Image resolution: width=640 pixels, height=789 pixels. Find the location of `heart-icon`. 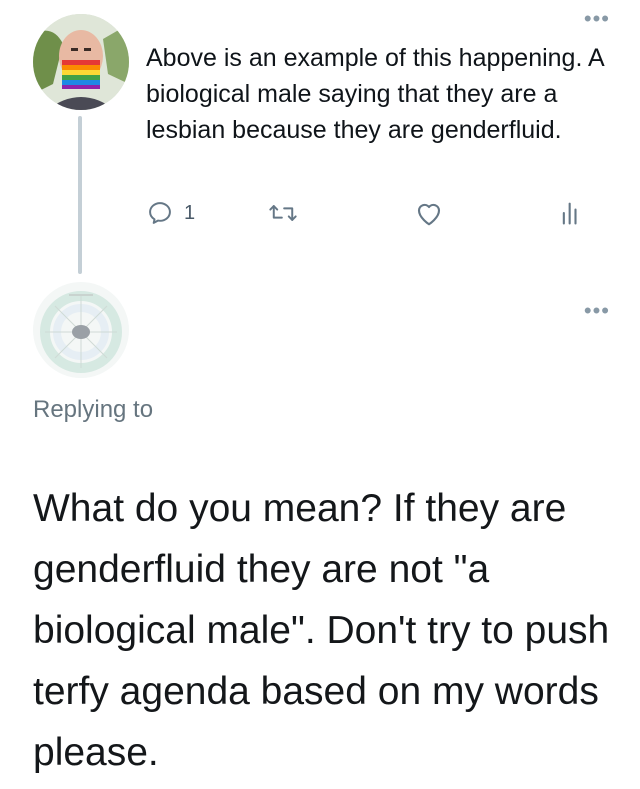

heart-icon is located at coordinates (429, 214).